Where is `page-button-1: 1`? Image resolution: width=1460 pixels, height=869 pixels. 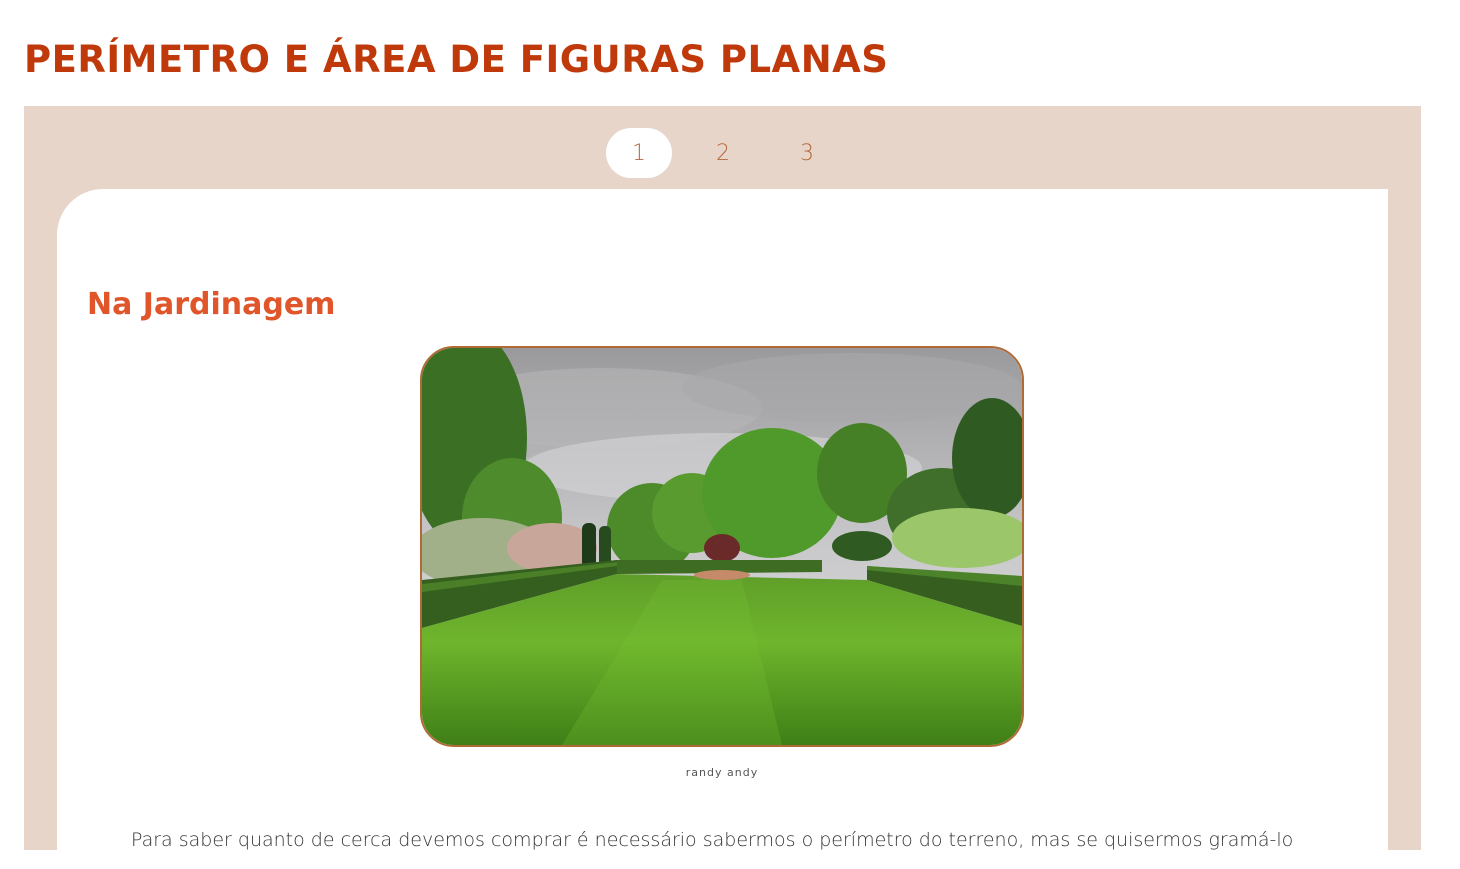
page-button-1: 1 is located at coordinates (639, 153).